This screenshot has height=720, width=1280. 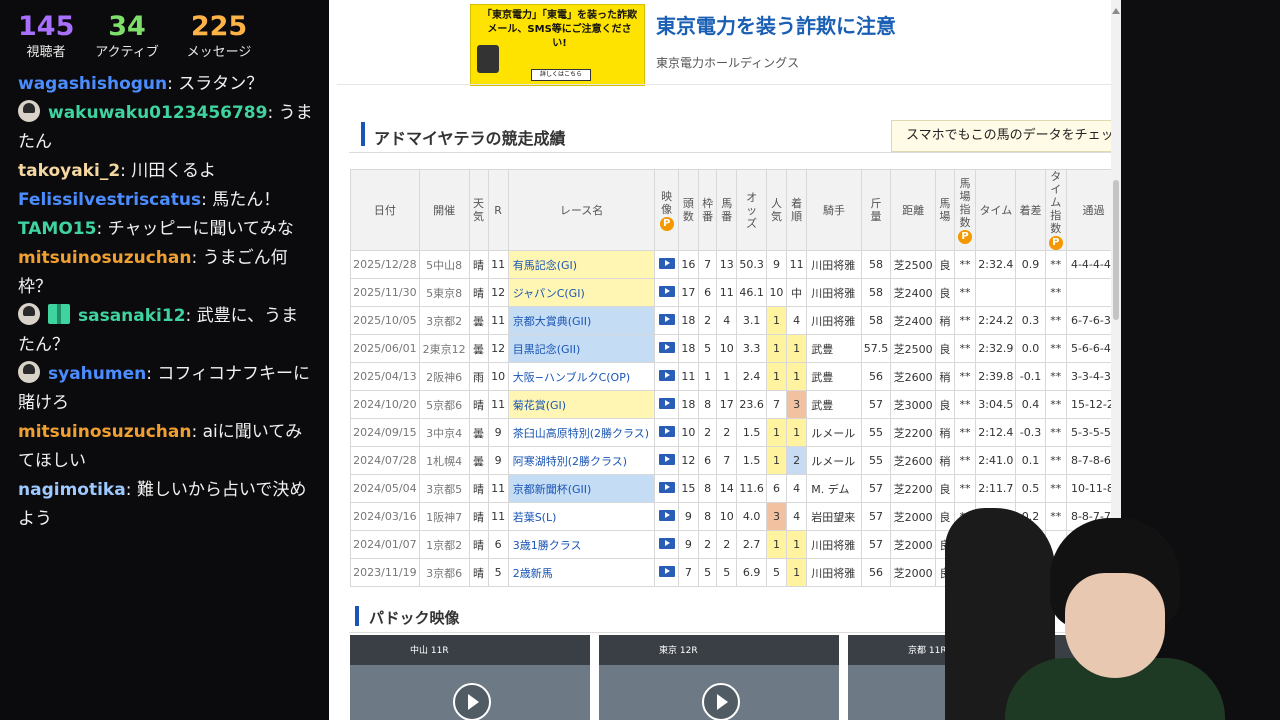 I want to click on race-name-link: ジャパンC(GI), so click(x=549, y=293).